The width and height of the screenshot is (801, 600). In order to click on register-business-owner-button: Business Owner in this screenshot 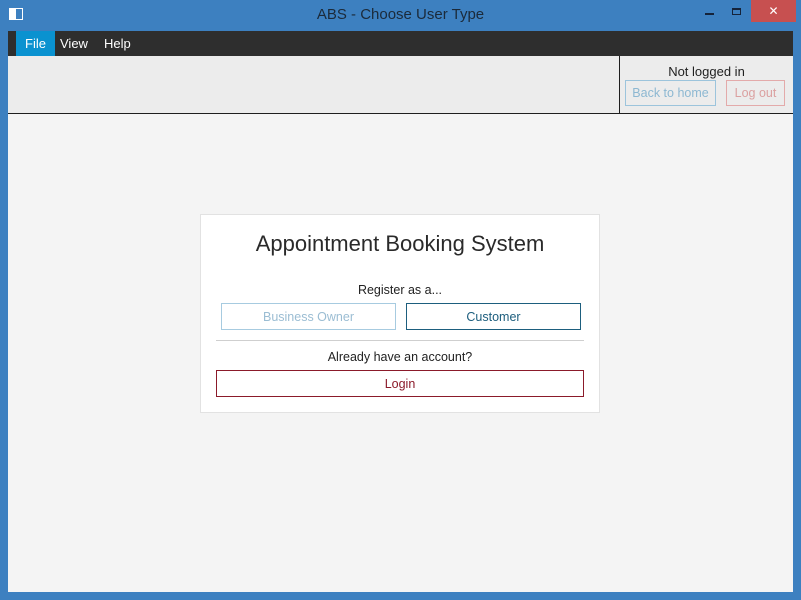, I will do `click(308, 316)`.